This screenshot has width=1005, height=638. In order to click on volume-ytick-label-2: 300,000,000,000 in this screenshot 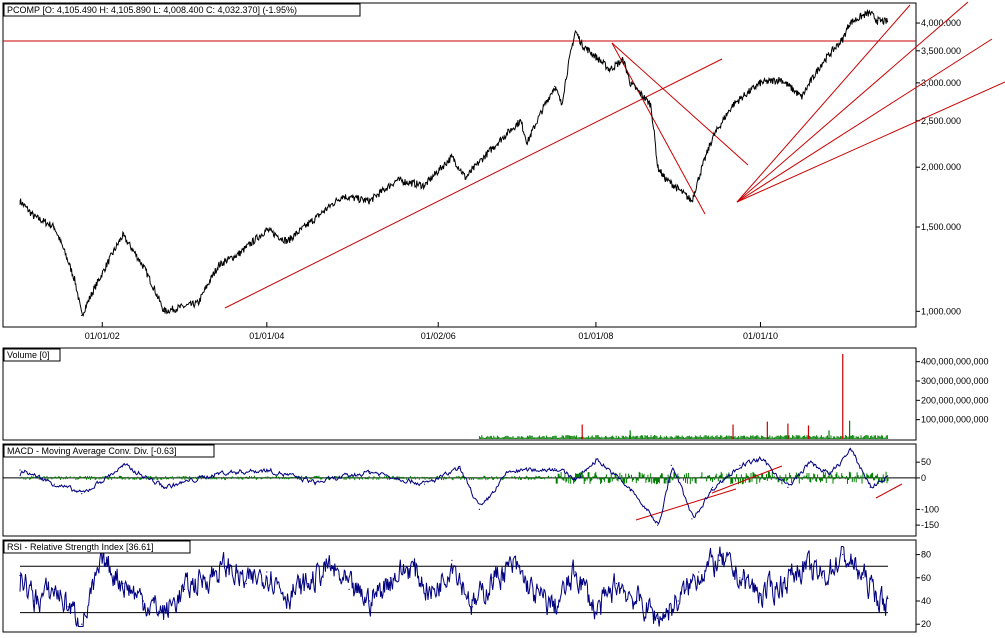, I will do `click(955, 381)`.